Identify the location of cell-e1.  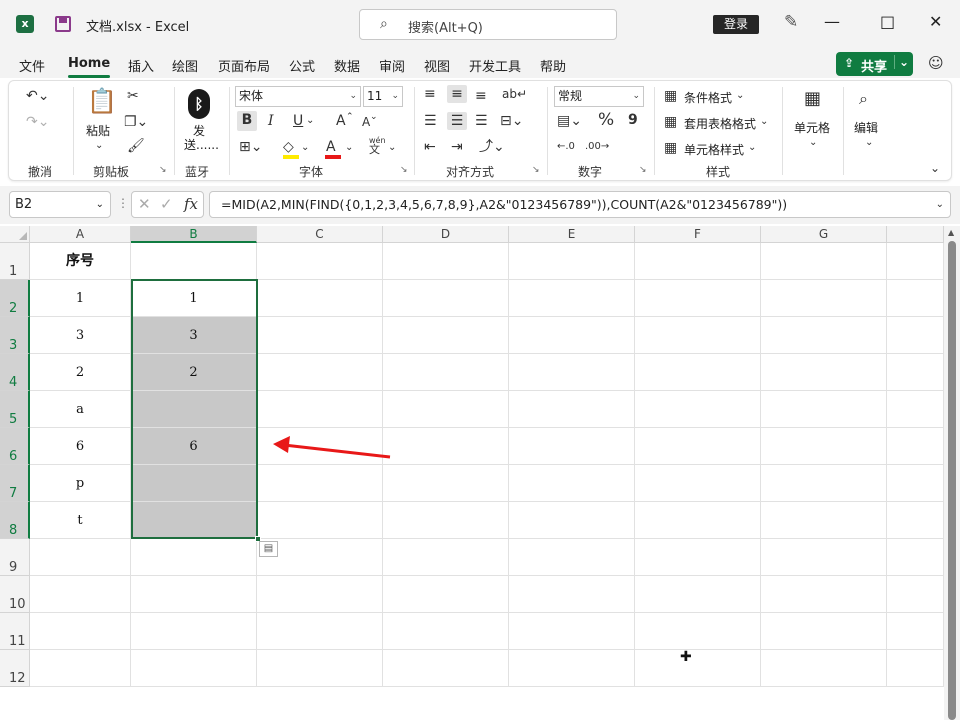
(572, 261).